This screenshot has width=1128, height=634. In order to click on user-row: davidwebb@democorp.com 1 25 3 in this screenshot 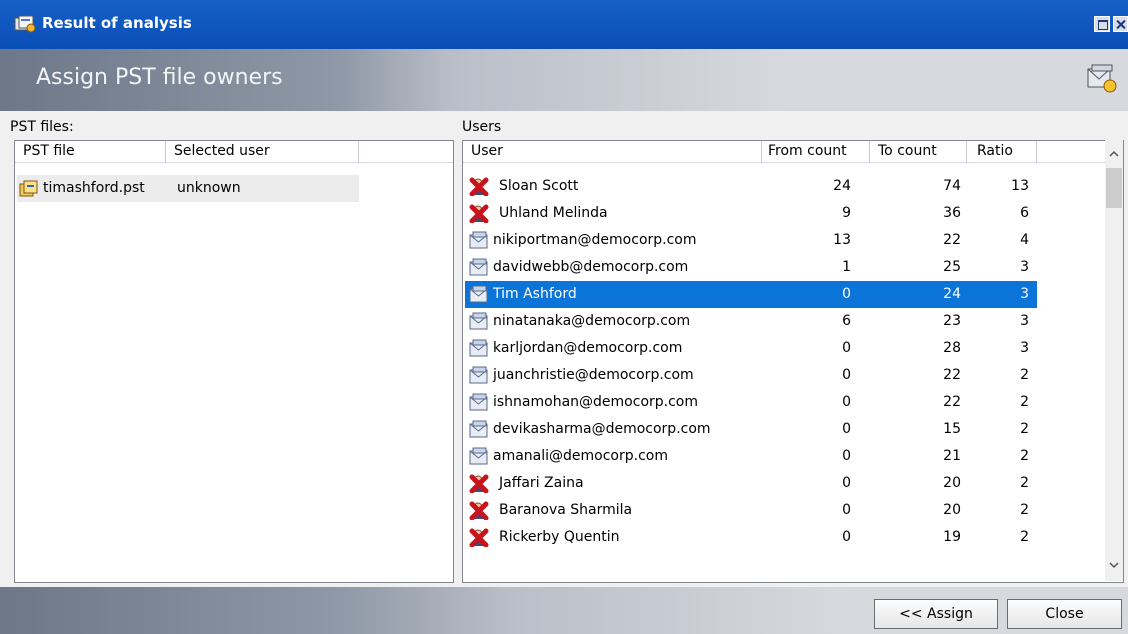, I will do `click(751, 267)`.